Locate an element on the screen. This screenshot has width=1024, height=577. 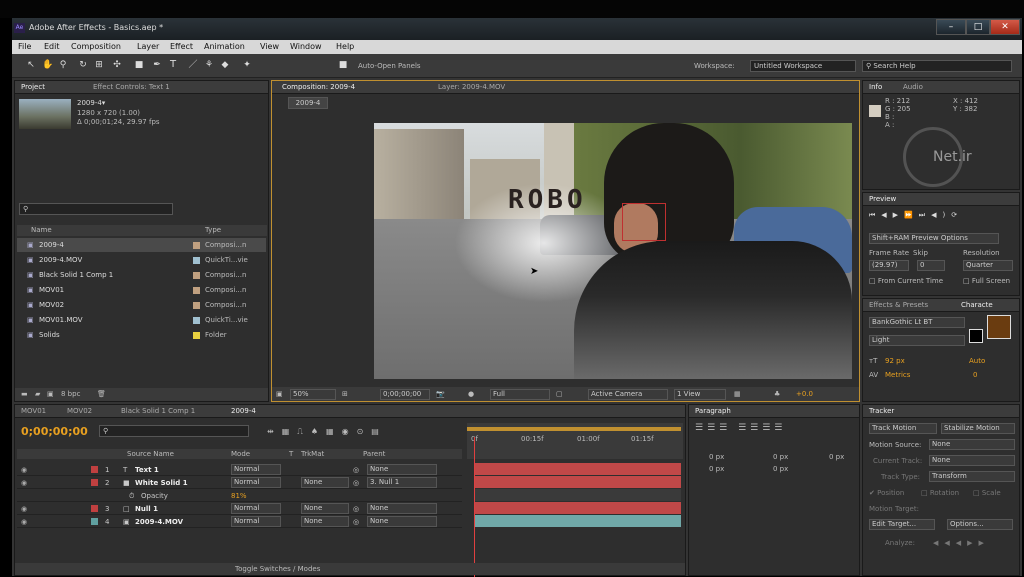
indent-first: 0 px is located at coordinates (780, 457).